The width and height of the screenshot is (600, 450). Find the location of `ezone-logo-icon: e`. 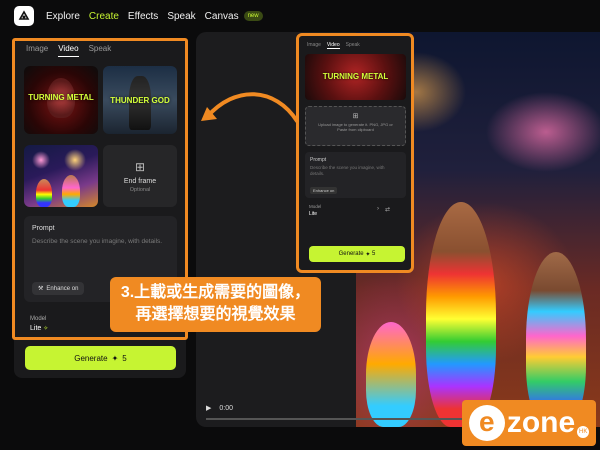

ezone-logo-icon: e is located at coordinates (486, 423).